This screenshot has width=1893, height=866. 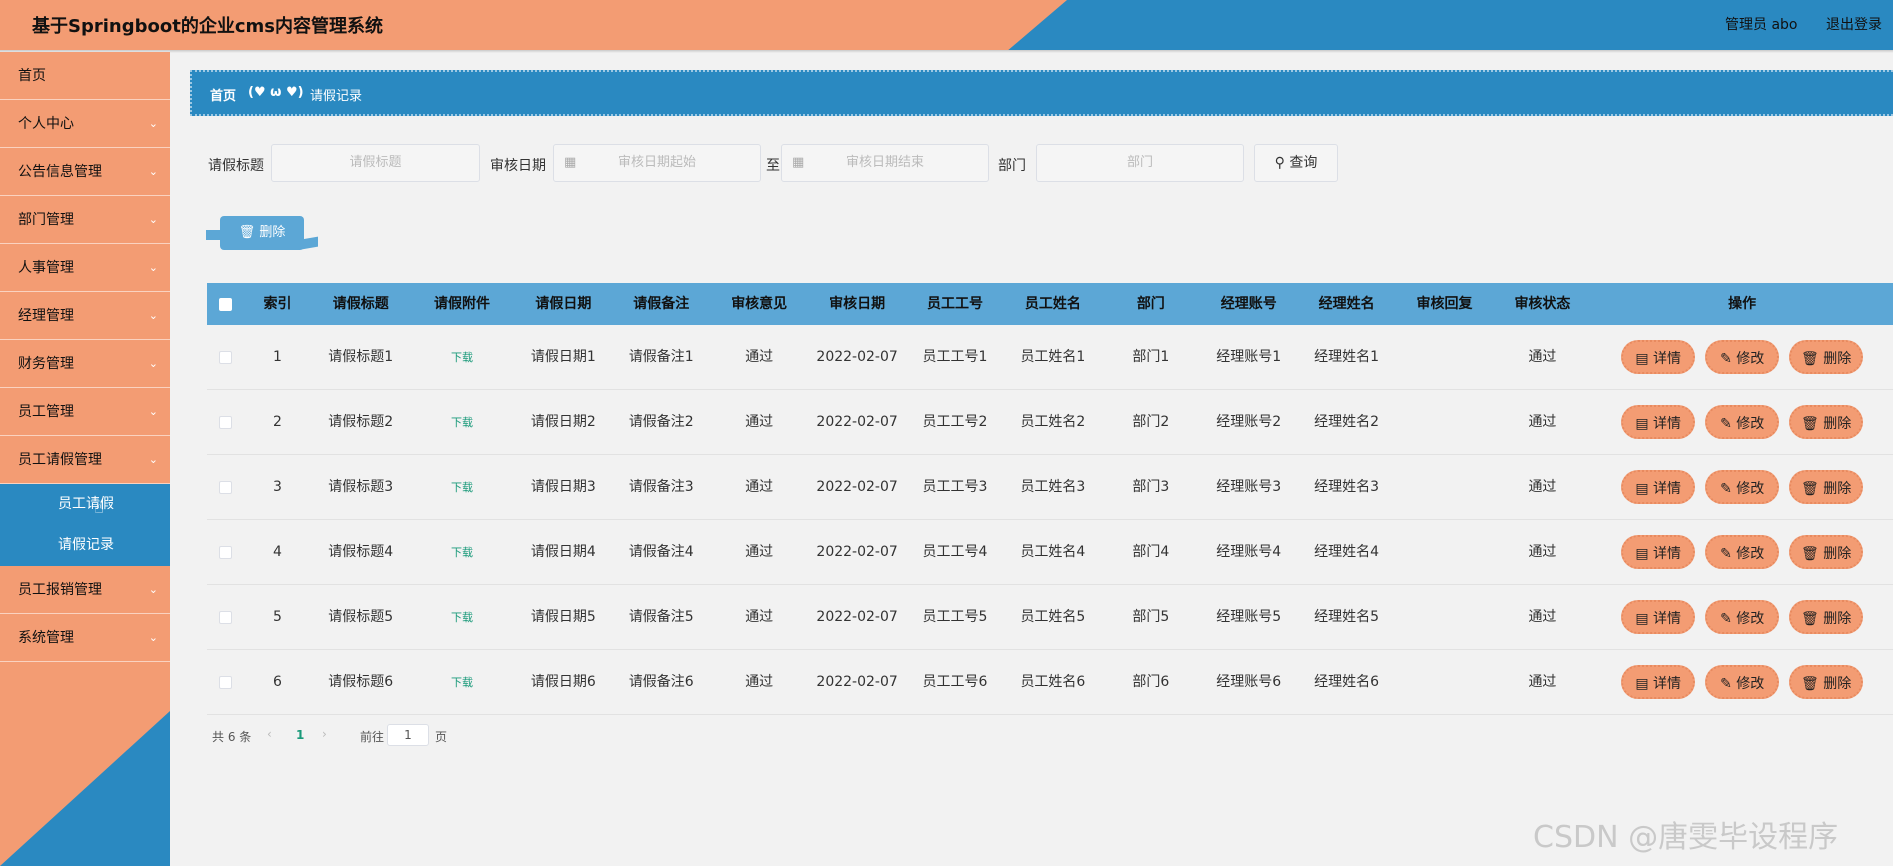 I want to click on table-cell: 部门2, so click(x=1151, y=422).